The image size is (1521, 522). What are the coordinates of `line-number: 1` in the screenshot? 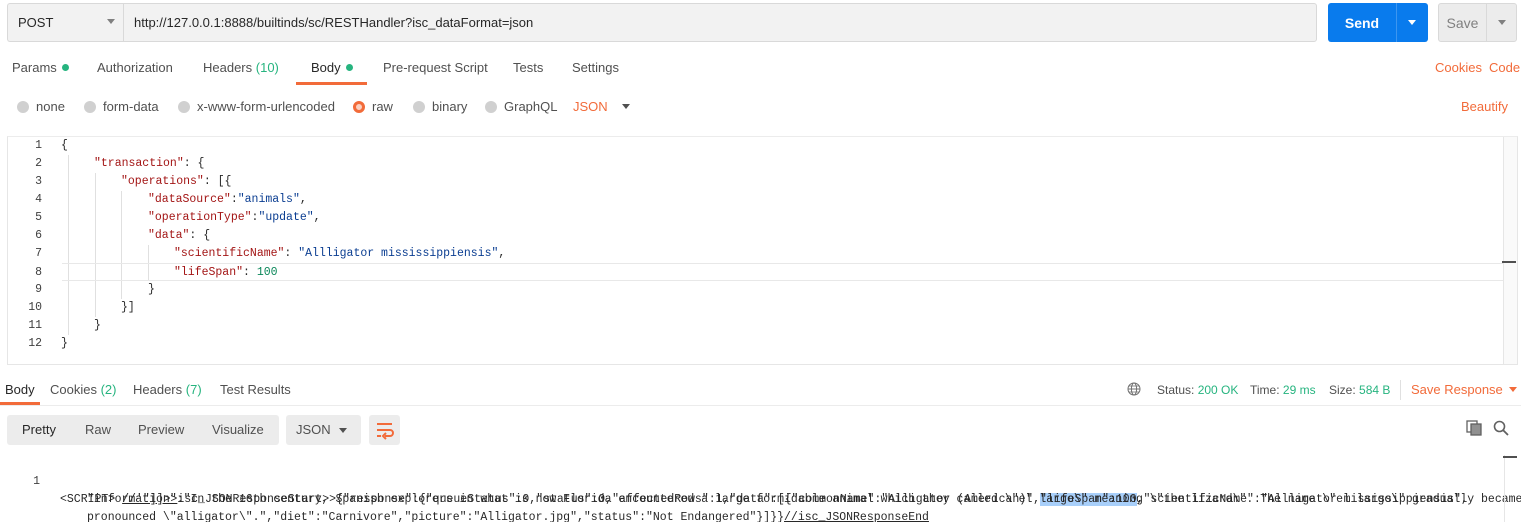 It's located at (38, 145).